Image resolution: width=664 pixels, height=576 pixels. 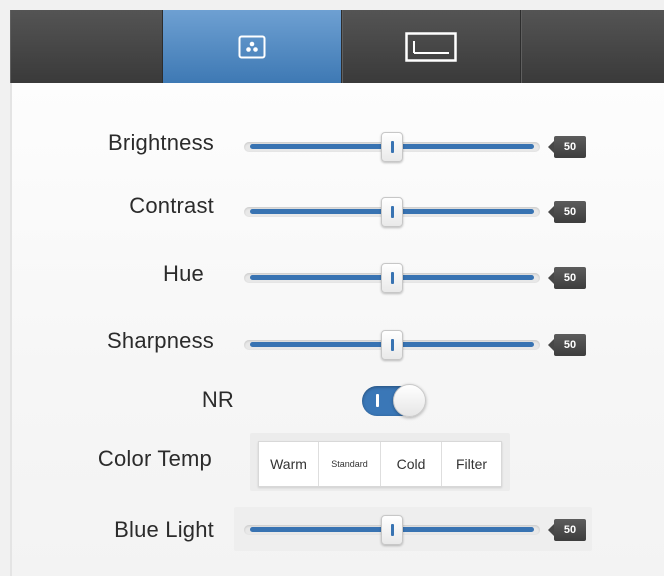 What do you see at coordinates (567, 278) in the screenshot?
I see `hue-value: 50` at bounding box center [567, 278].